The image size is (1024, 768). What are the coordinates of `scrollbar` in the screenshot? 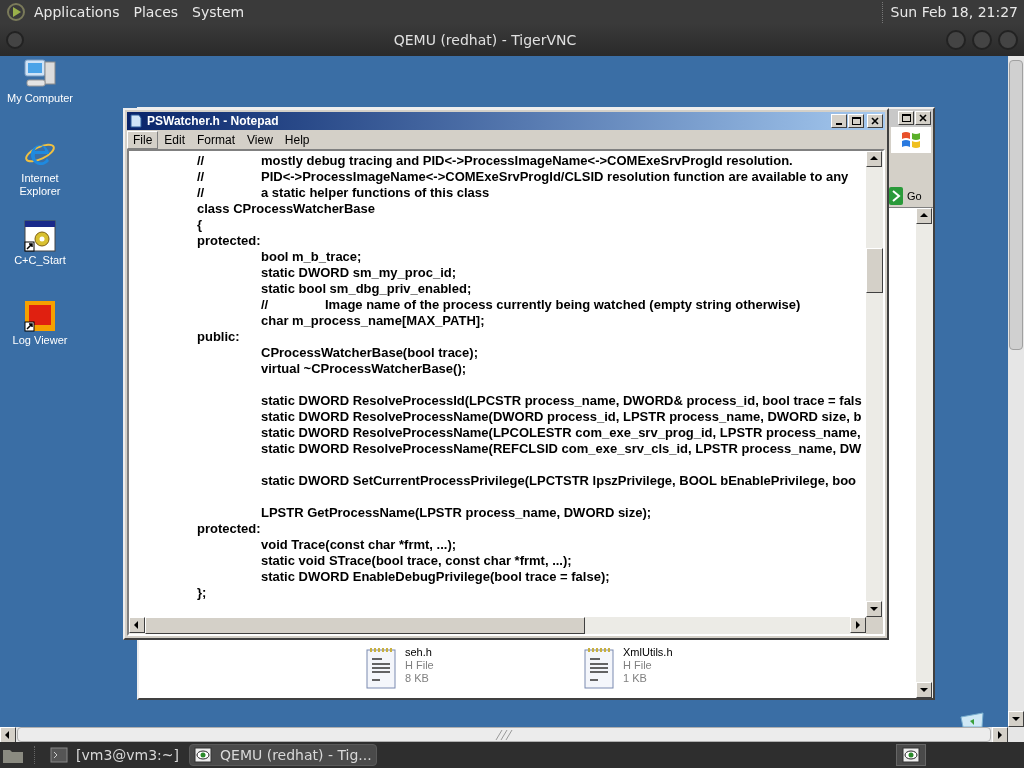 It's located at (924, 453).